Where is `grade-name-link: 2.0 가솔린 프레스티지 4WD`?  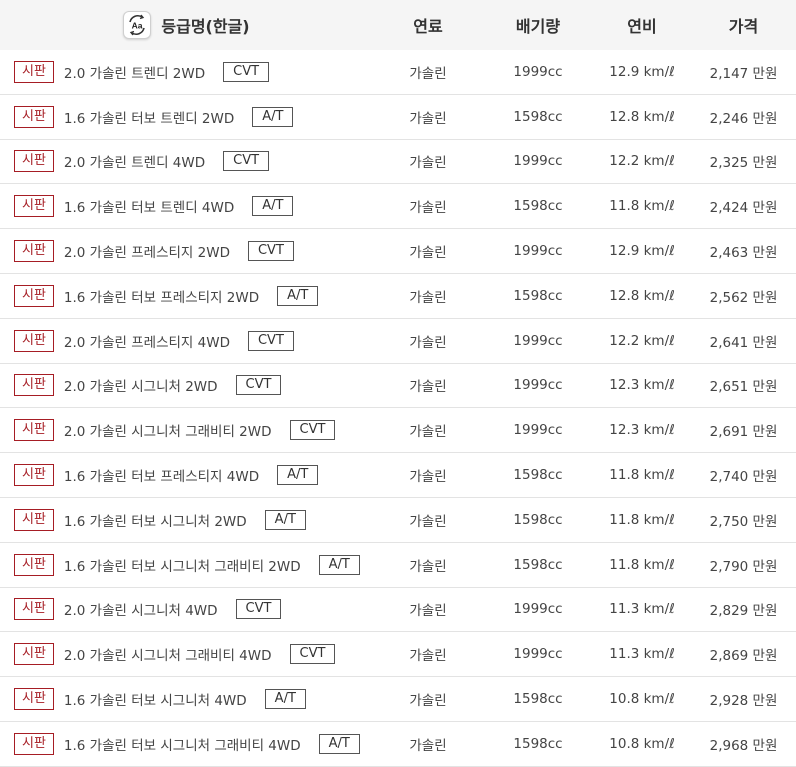 grade-name-link: 2.0 가솔린 프레스티지 4WD is located at coordinates (147, 341).